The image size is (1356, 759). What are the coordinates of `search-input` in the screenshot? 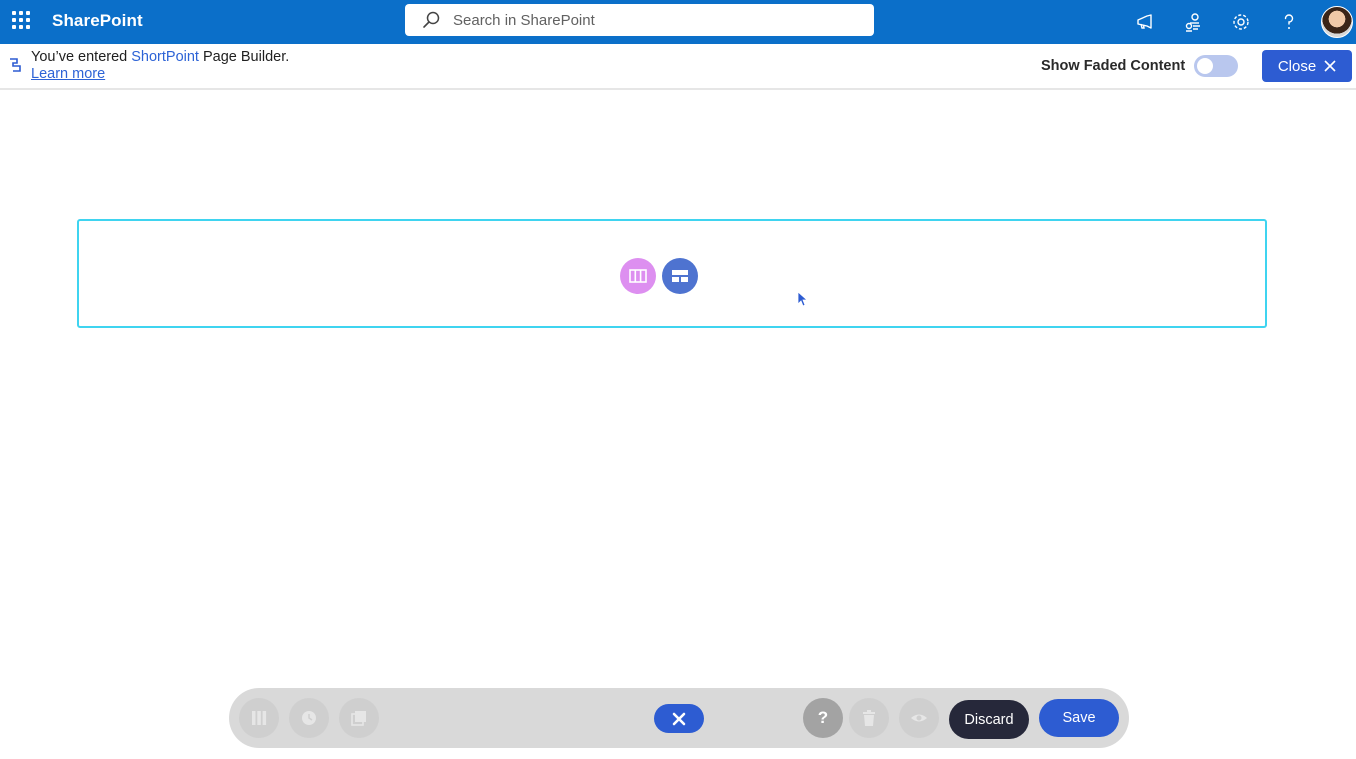 It's located at (653, 20).